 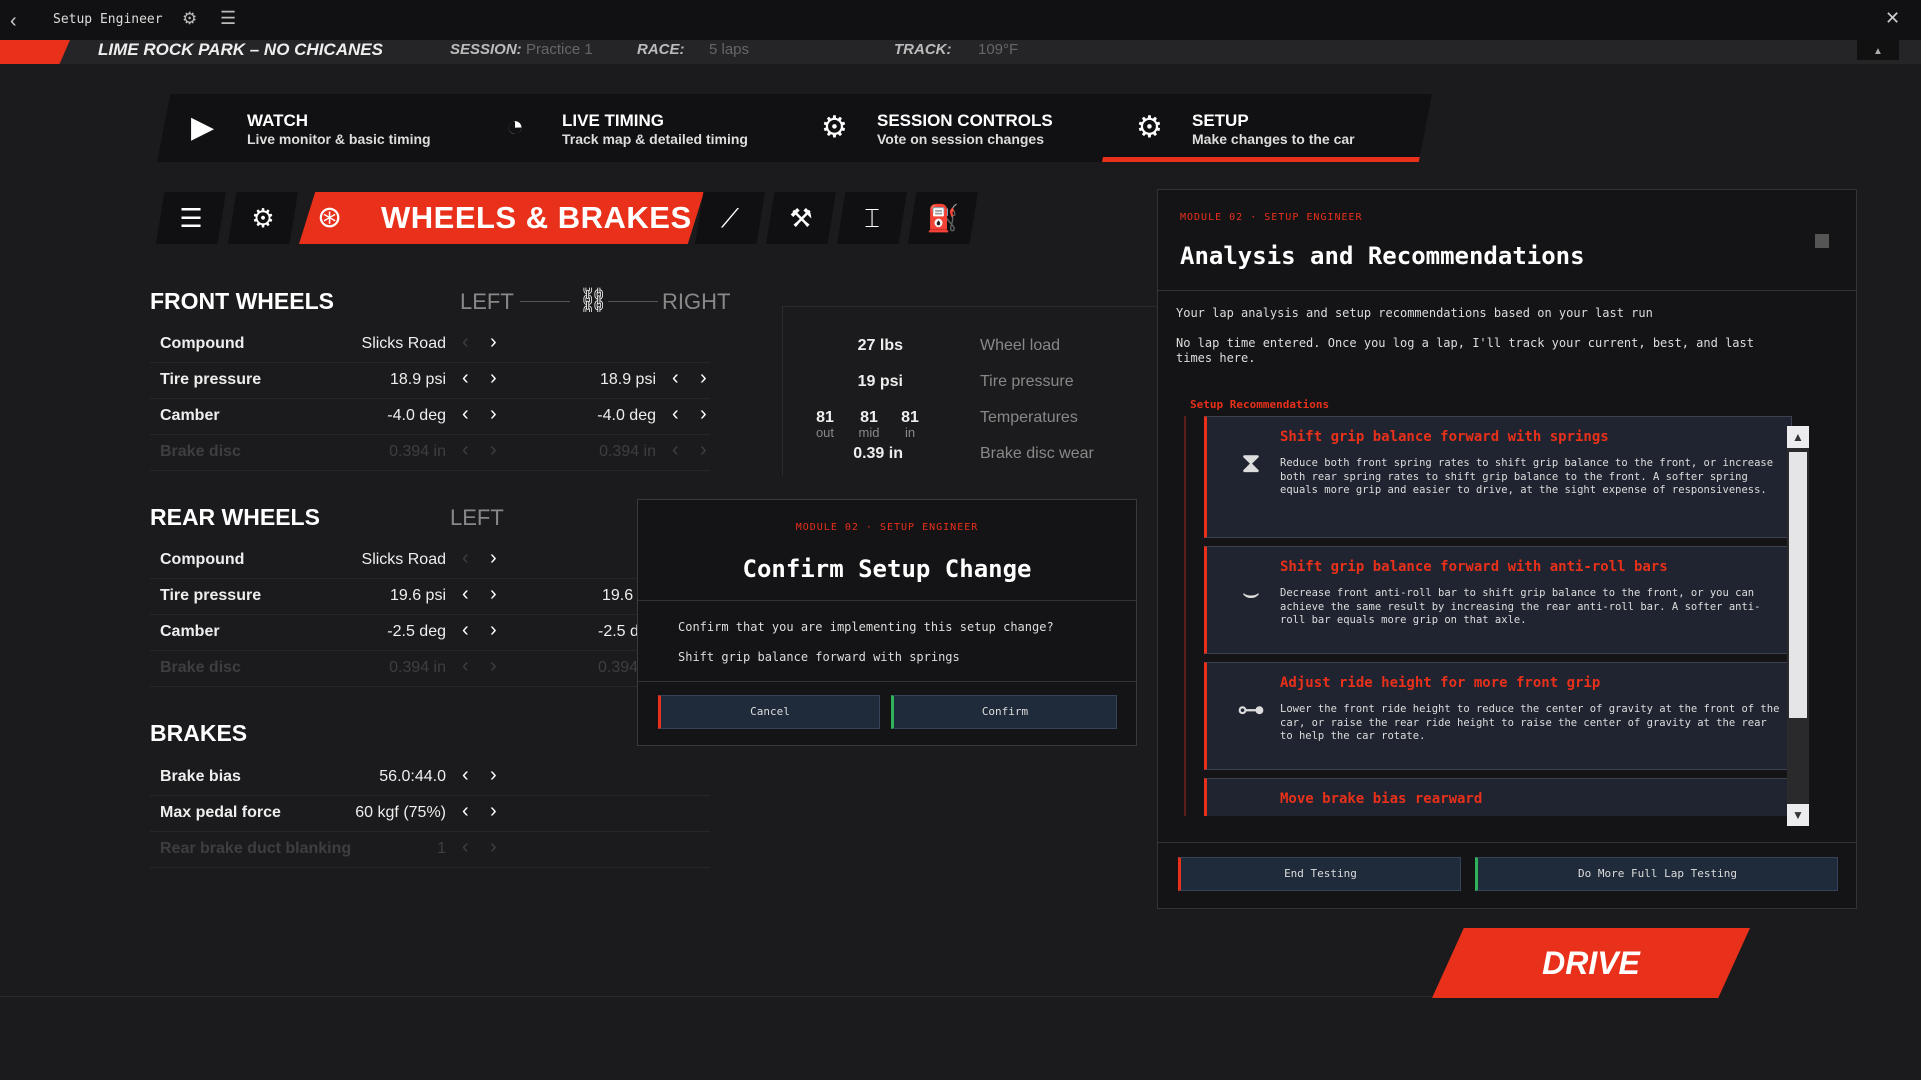 I want to click on row-label: Camber, so click(x=190, y=415).